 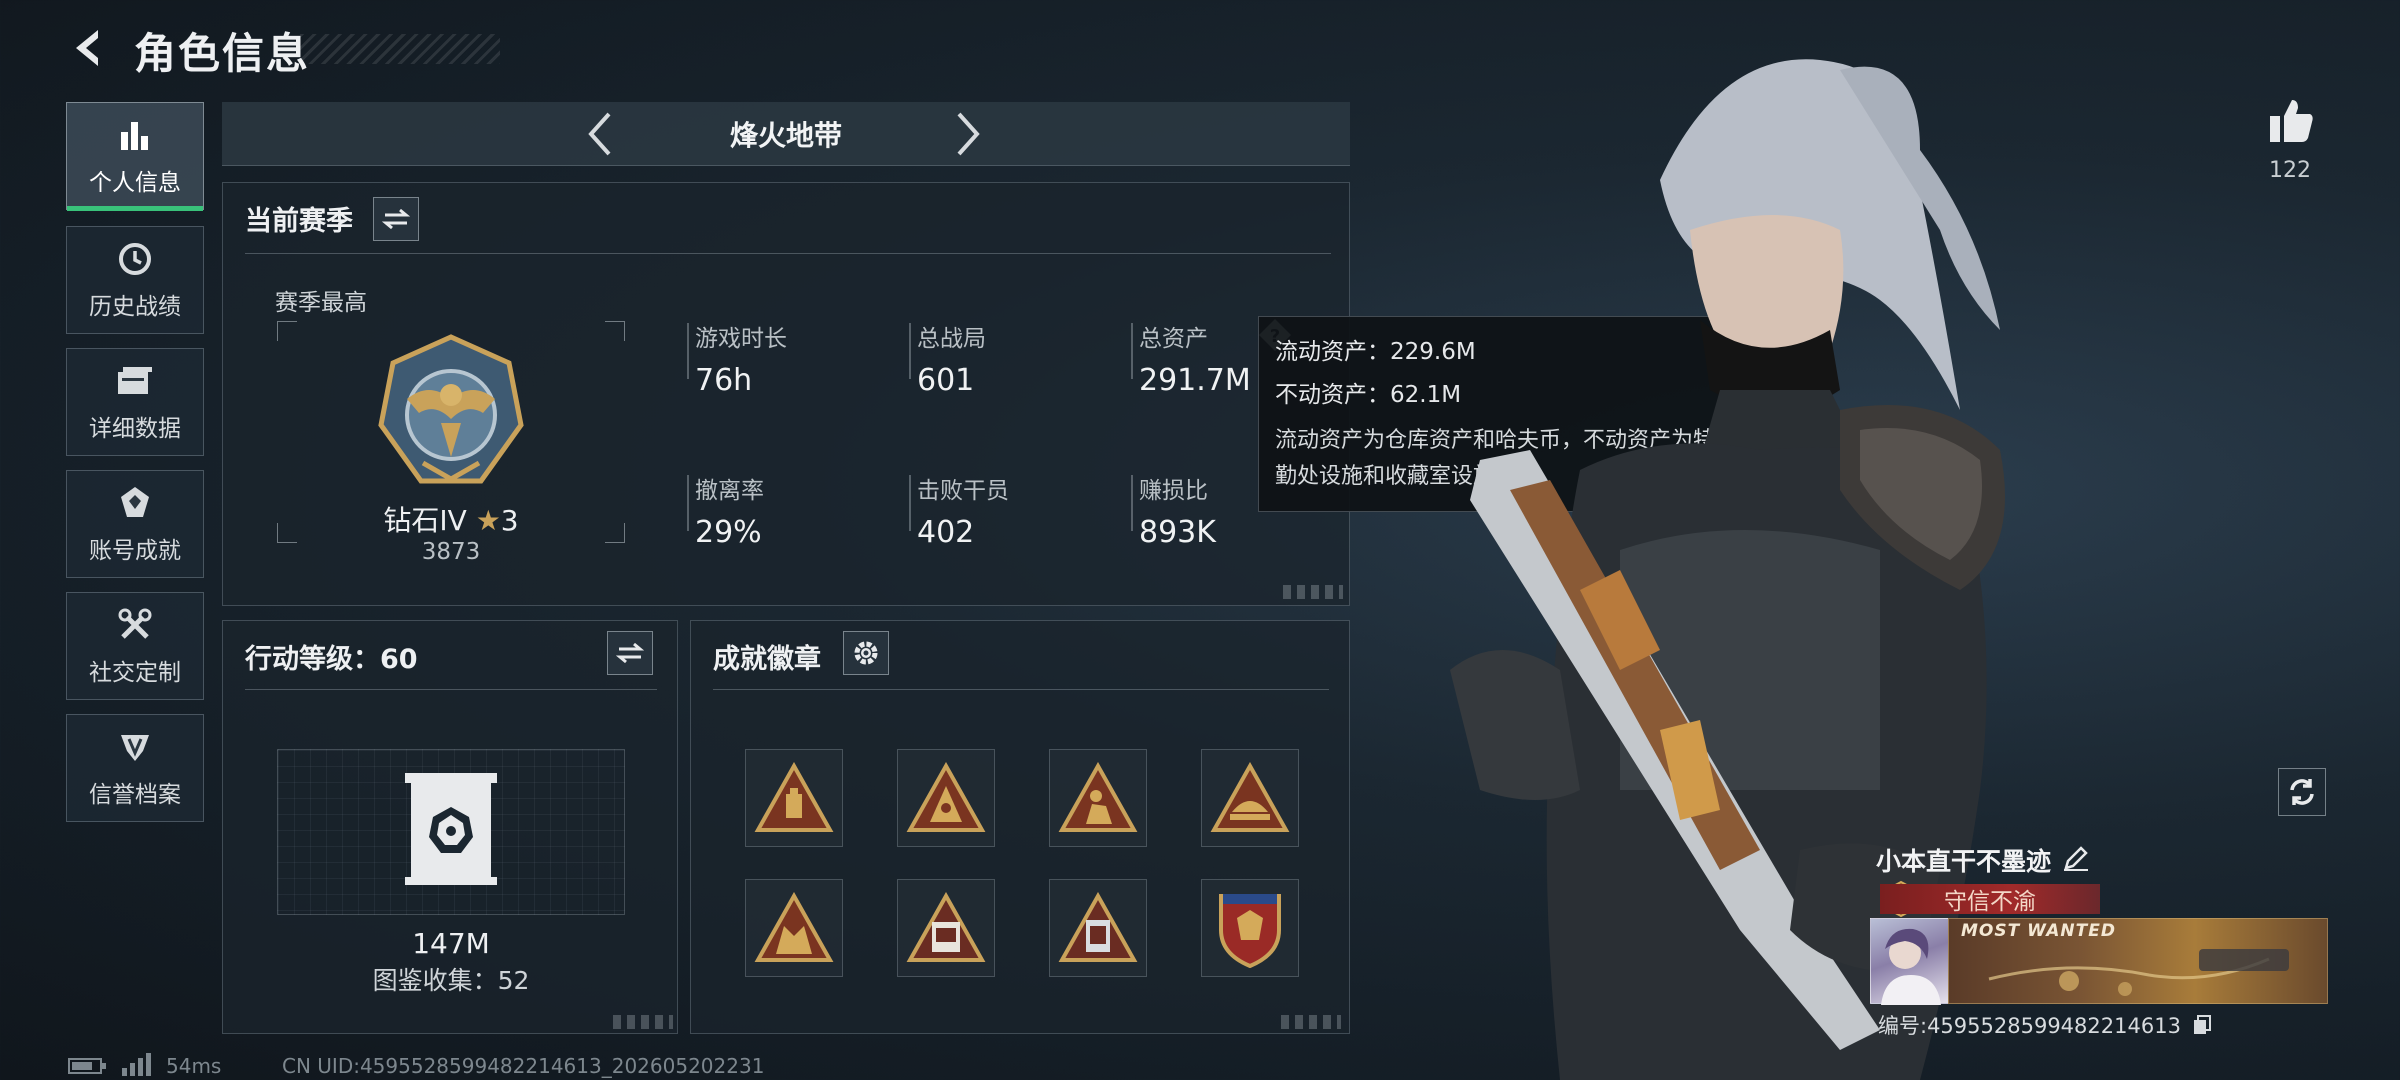 What do you see at coordinates (767, 659) in the screenshot?
I see `achievements-title: 成就徽章` at bounding box center [767, 659].